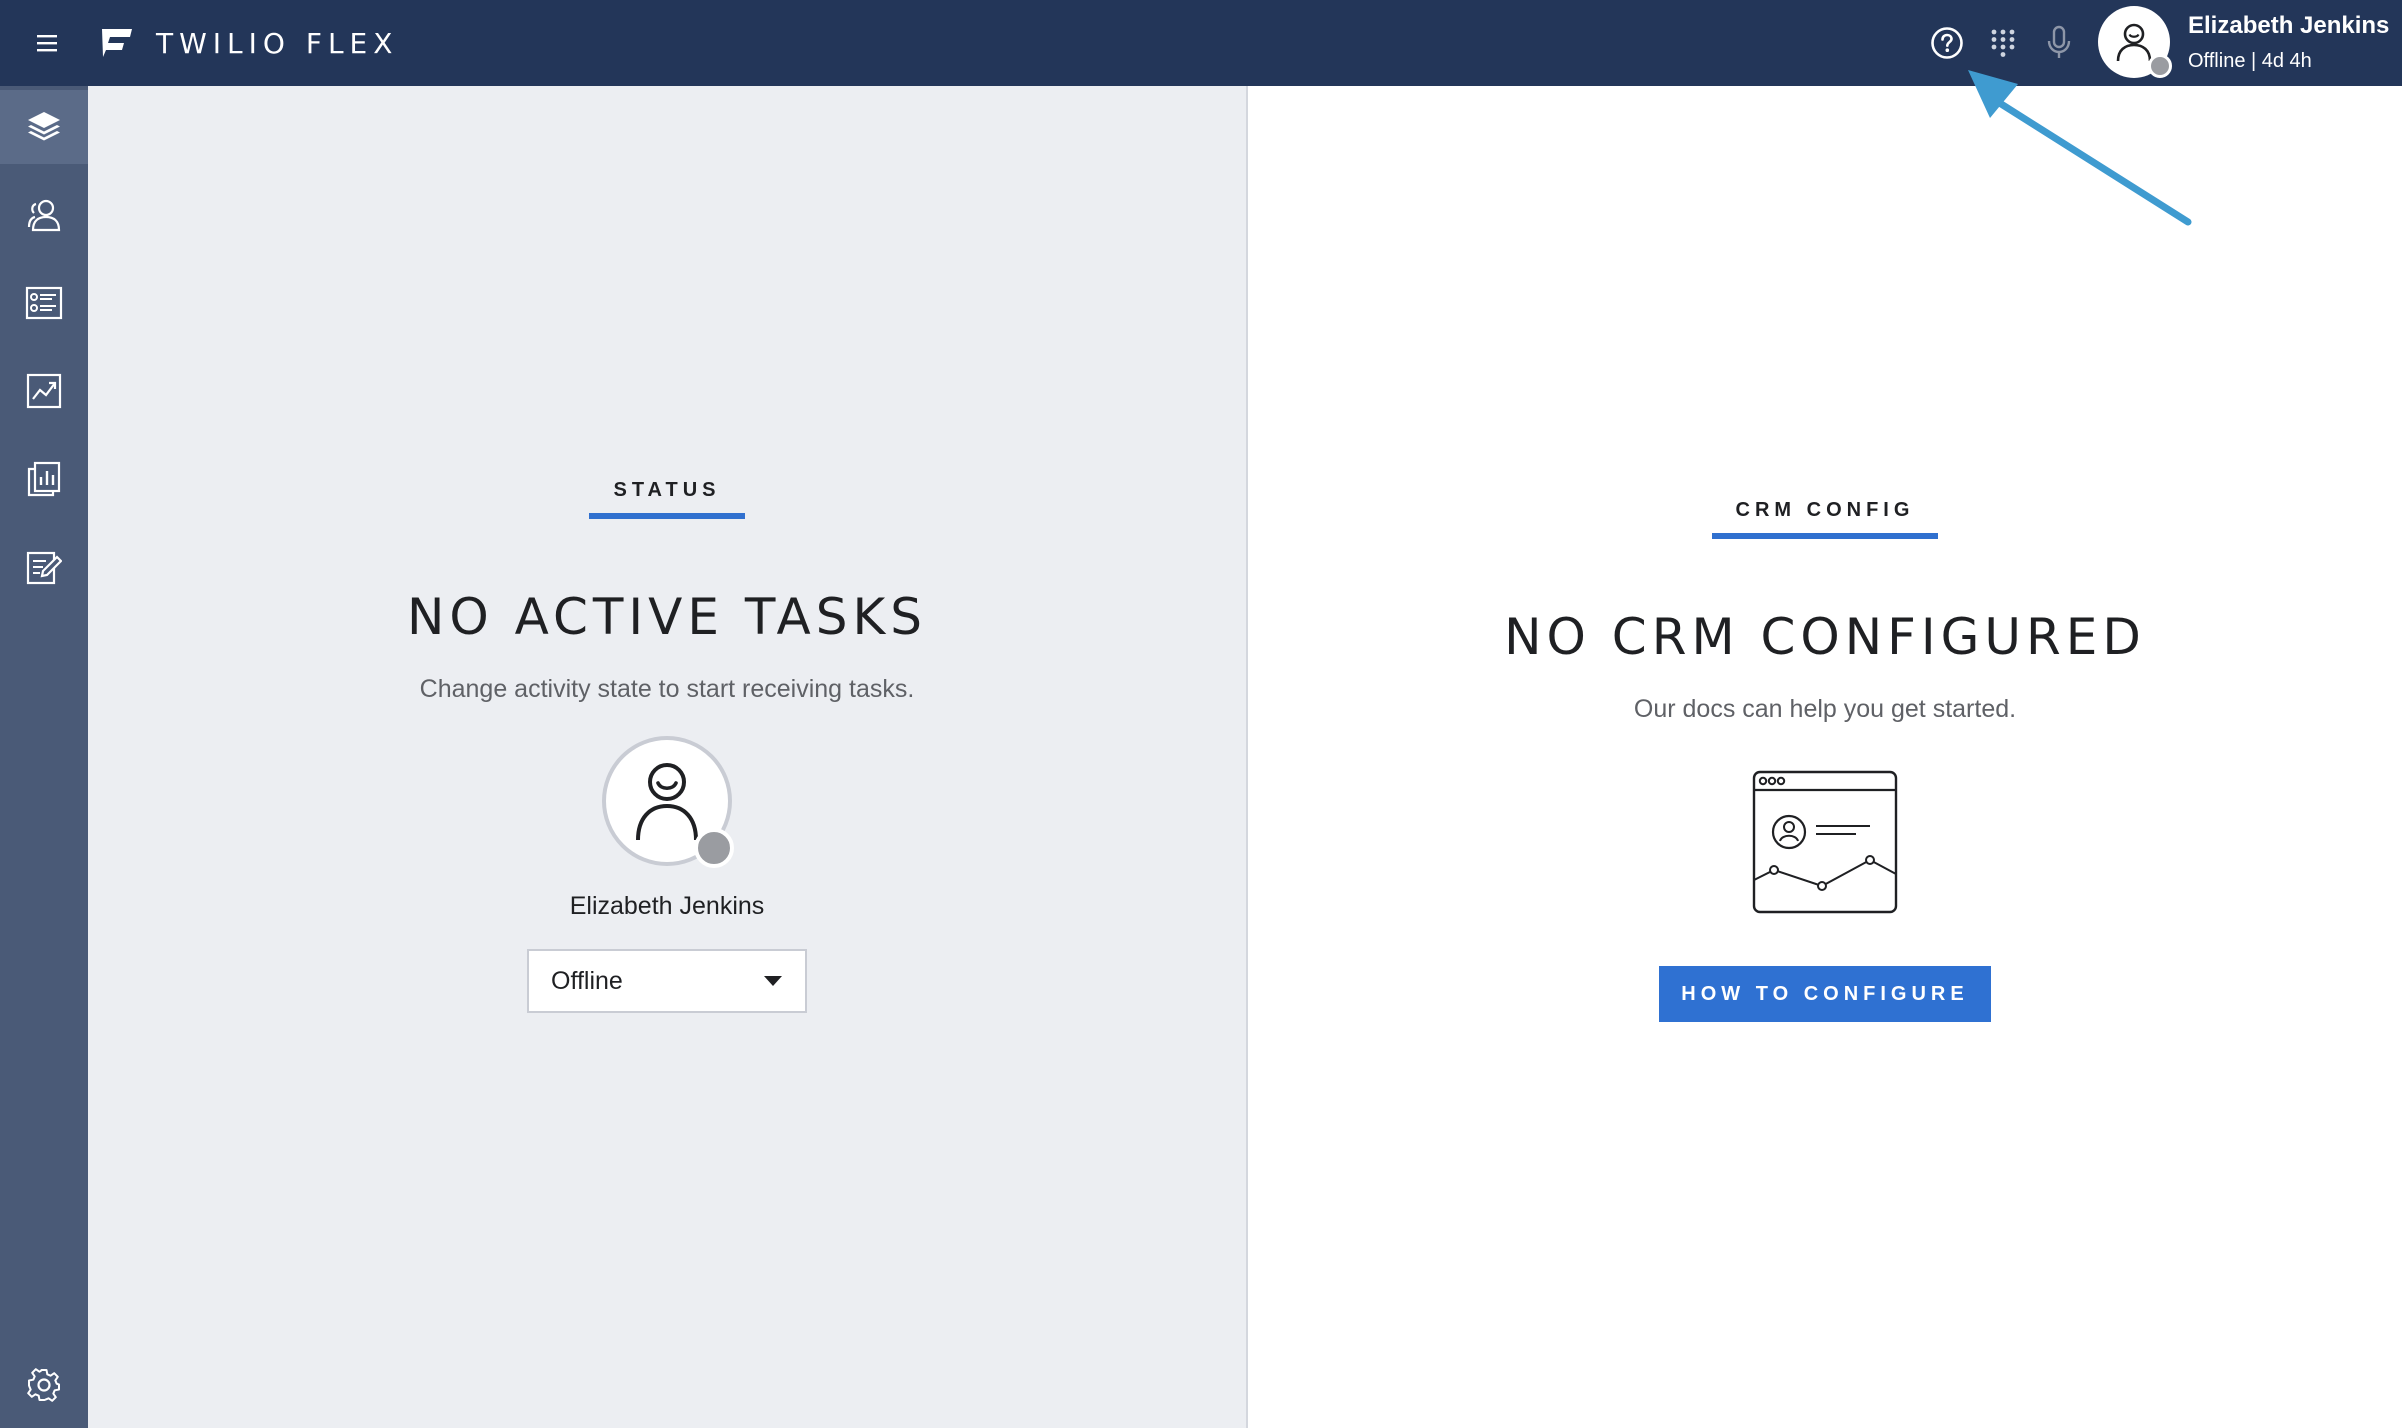  I want to click on dialpad-icon, so click(2003, 43).